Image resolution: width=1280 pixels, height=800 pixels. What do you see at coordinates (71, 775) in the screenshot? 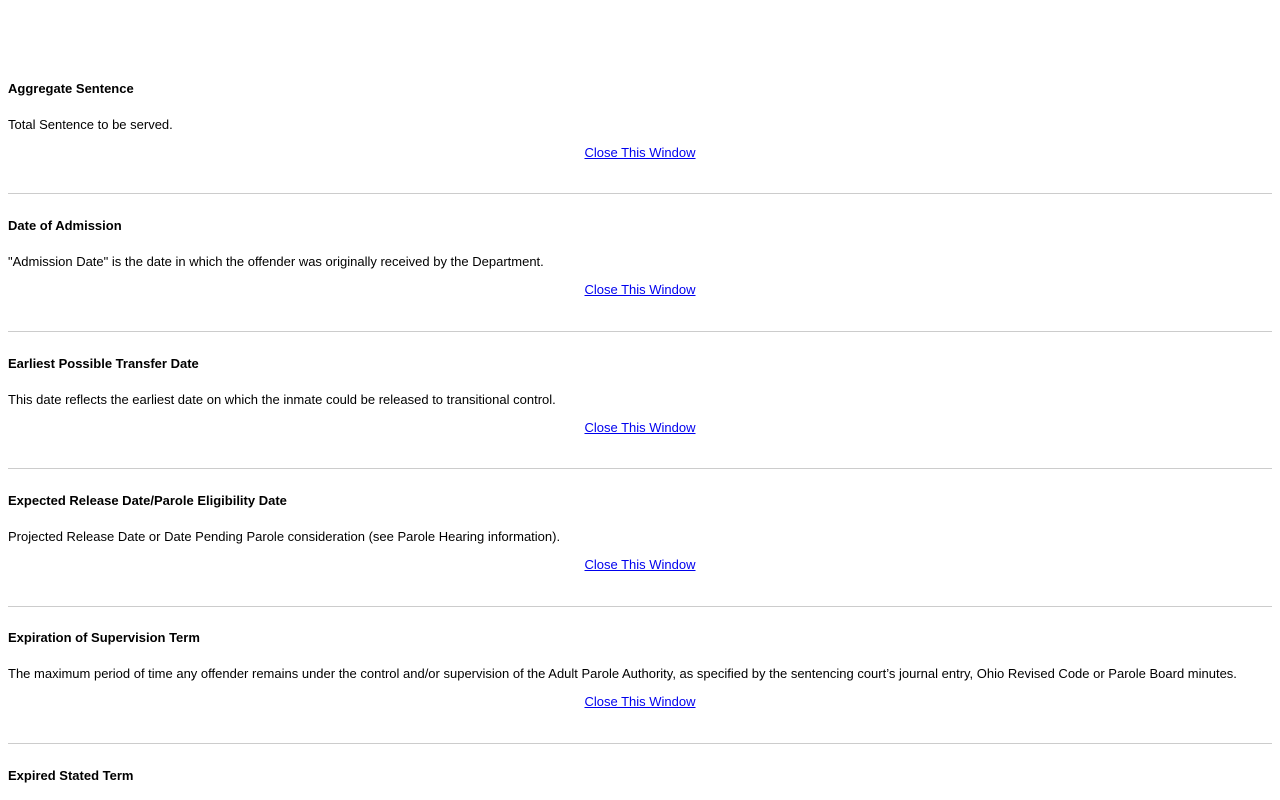
I see `term-title: Expired Stated Term` at bounding box center [71, 775].